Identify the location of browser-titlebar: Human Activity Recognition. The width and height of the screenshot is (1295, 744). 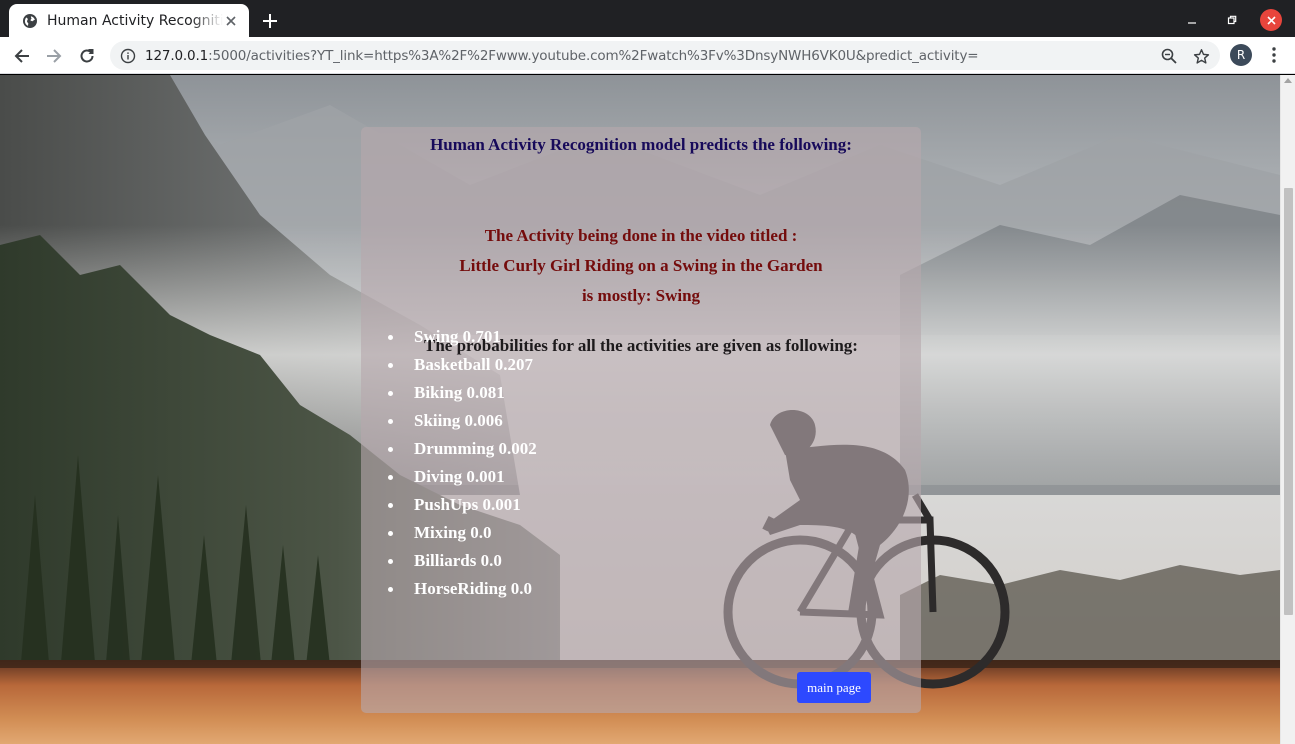
(647, 18).